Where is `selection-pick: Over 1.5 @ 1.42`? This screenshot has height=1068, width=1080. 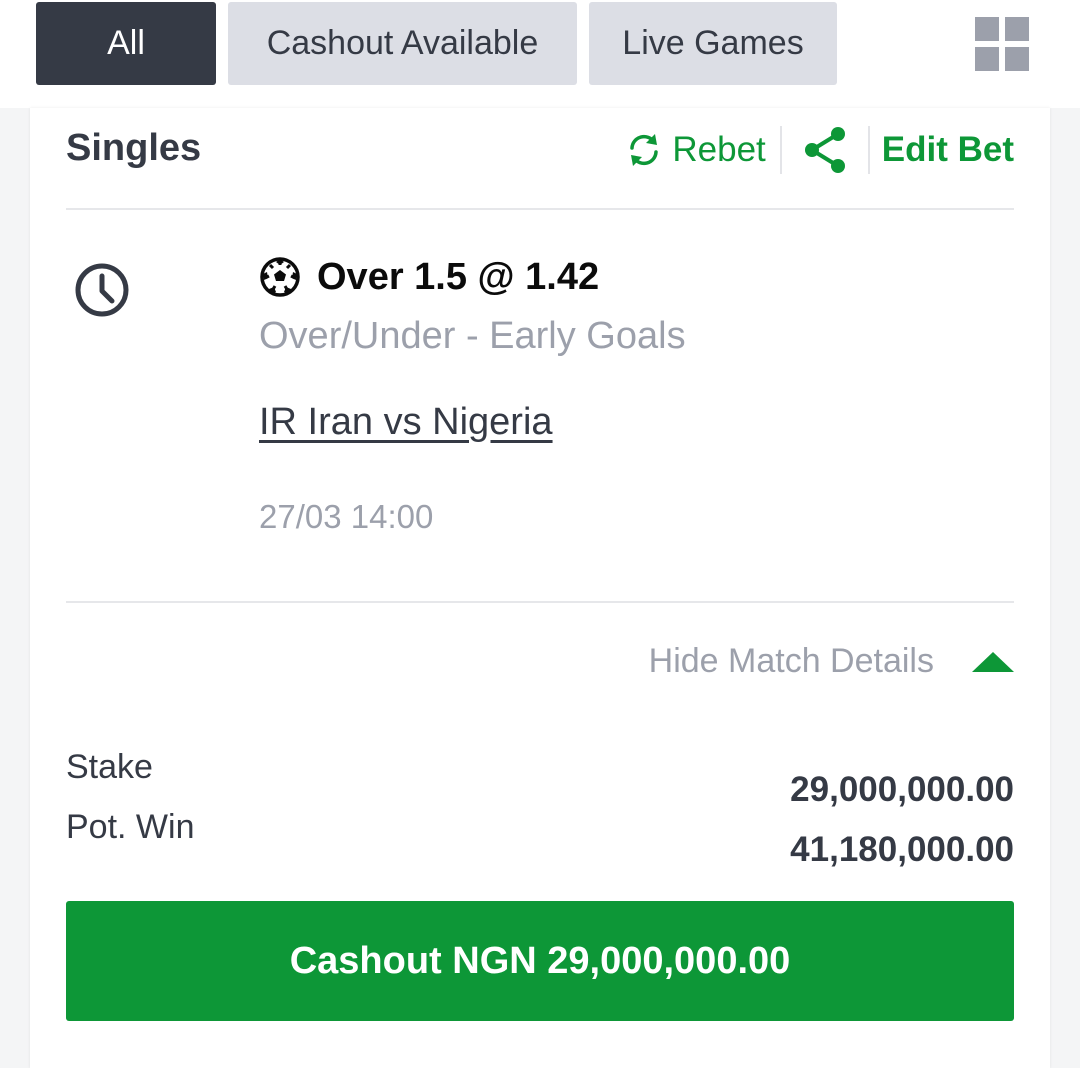
selection-pick: Over 1.5 @ 1.42 is located at coordinates (429, 277).